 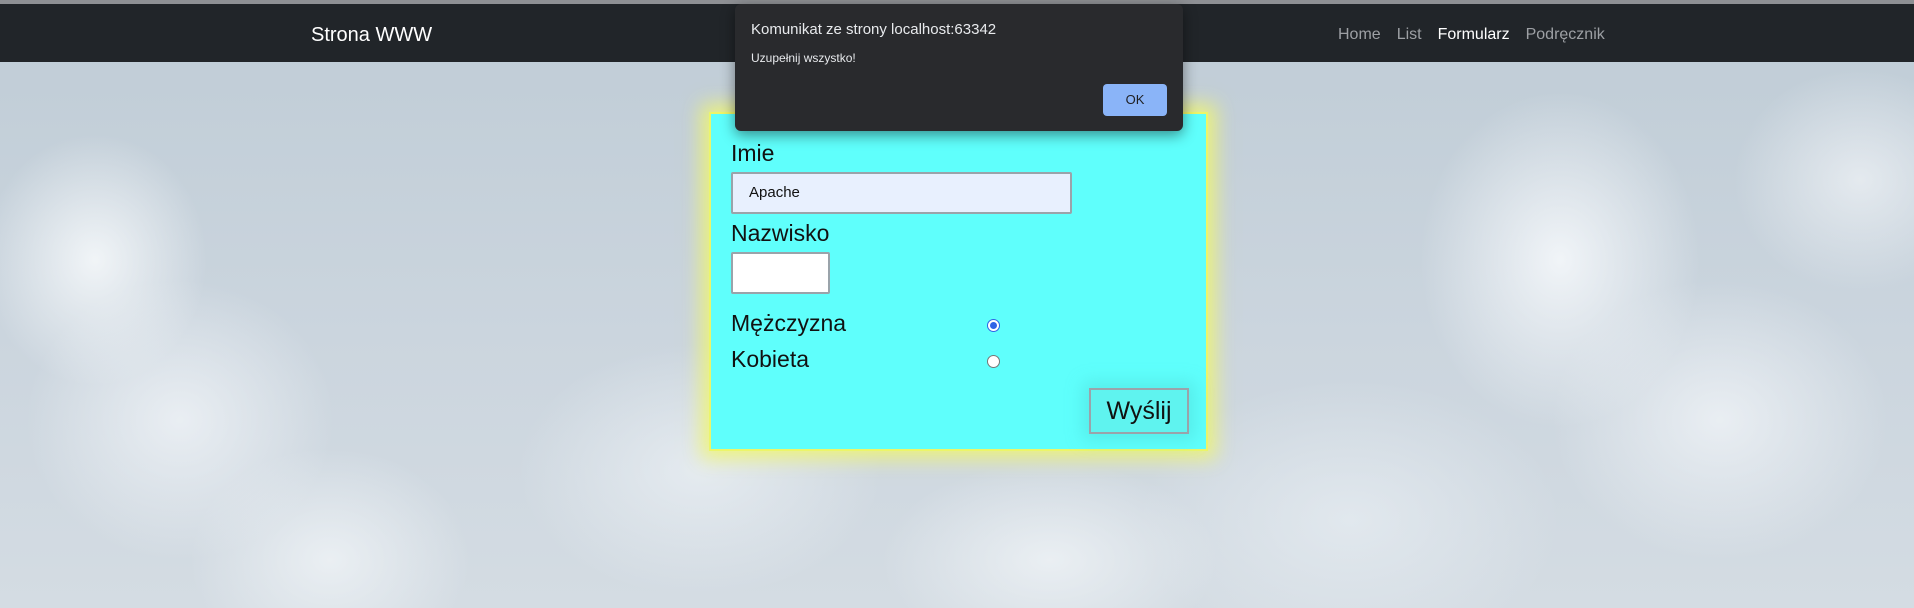 I want to click on dialog-ok-button: OK, so click(x=1135, y=100).